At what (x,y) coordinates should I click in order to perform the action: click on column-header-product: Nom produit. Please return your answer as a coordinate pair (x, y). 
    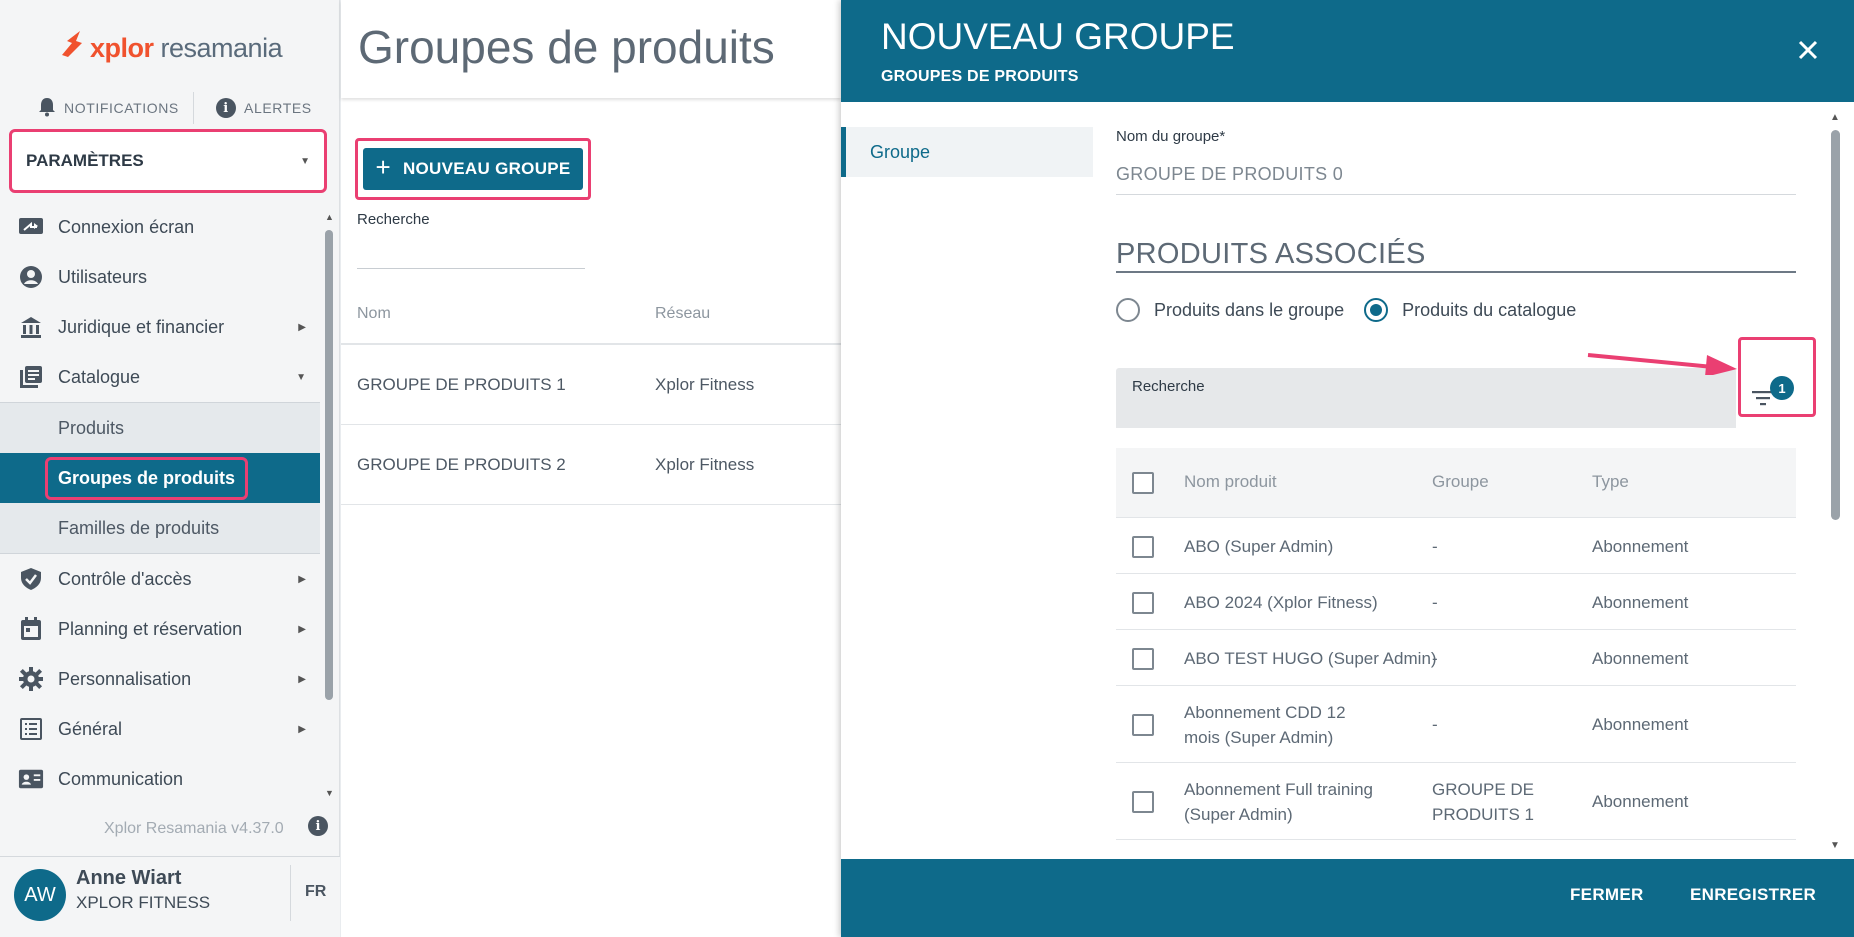
    Looking at the image, I should click on (1230, 482).